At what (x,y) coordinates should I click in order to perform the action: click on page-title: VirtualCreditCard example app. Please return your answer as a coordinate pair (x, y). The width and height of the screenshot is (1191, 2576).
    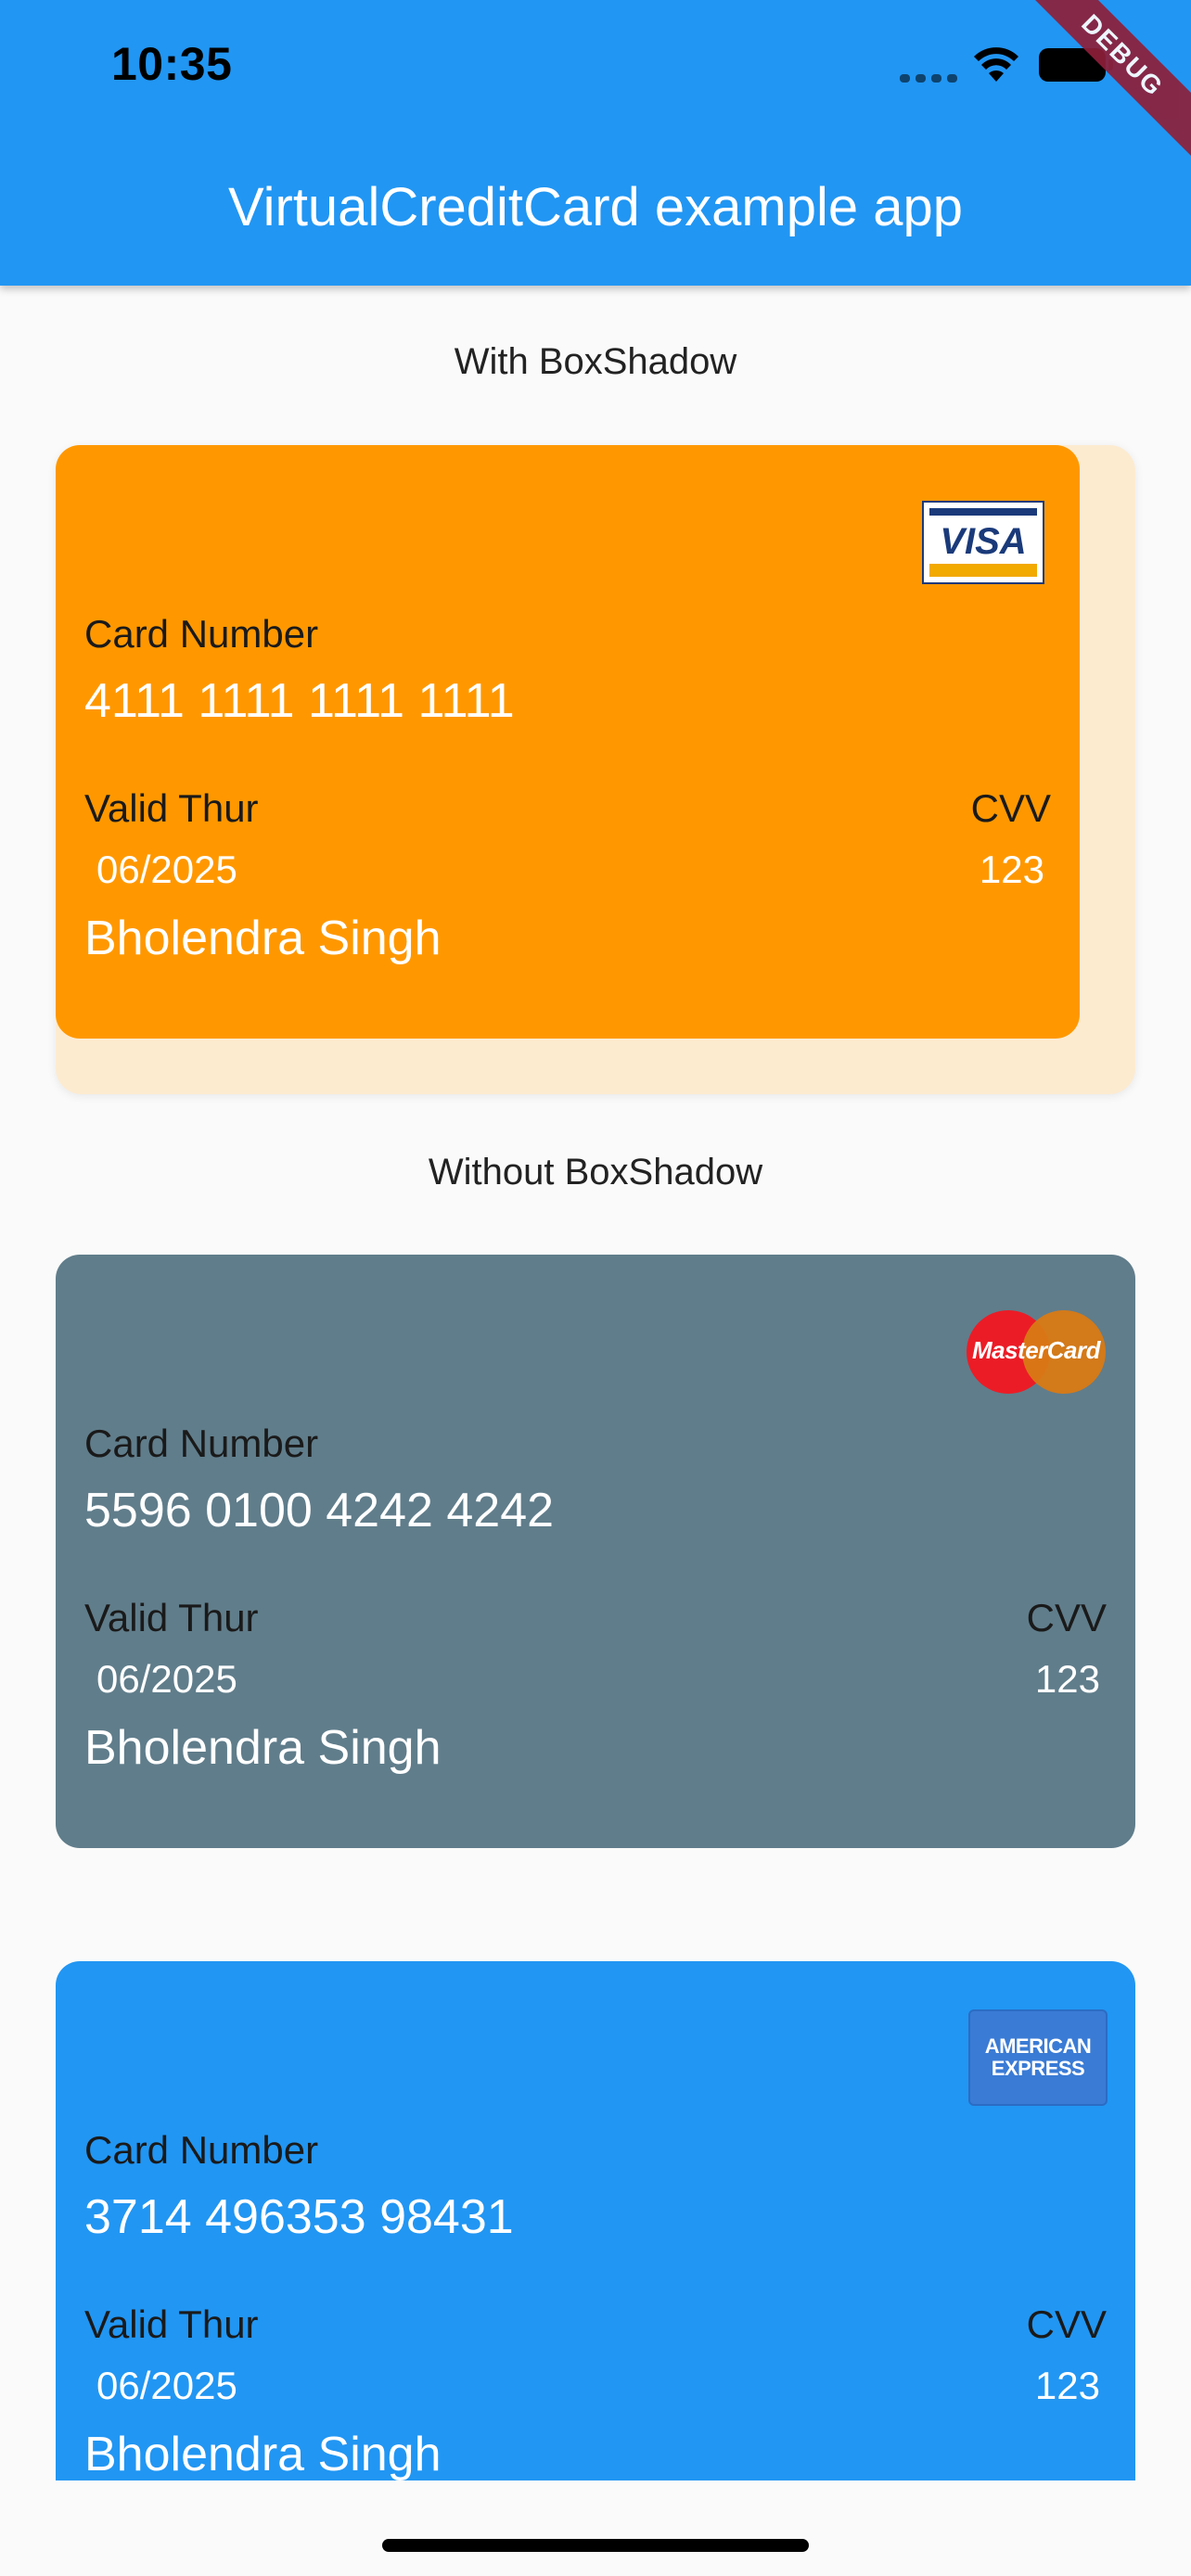
    Looking at the image, I should click on (595, 207).